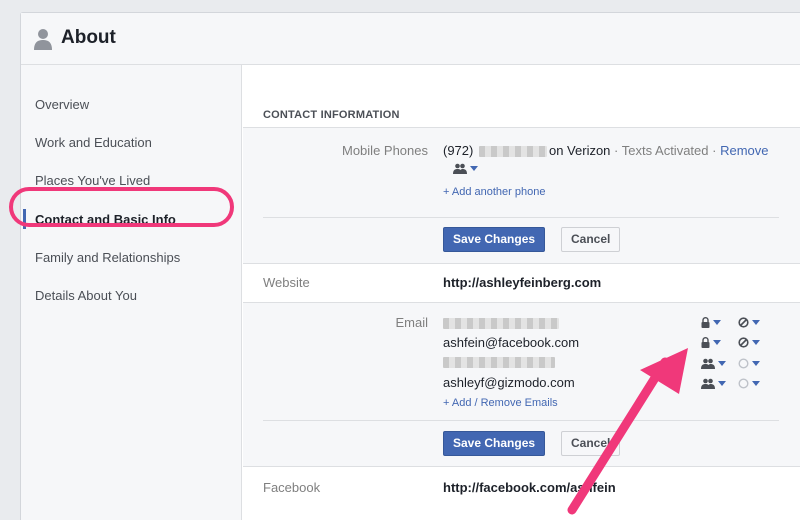 This screenshot has height=520, width=800. I want to click on facebook-label: Facebook, so click(292, 487).